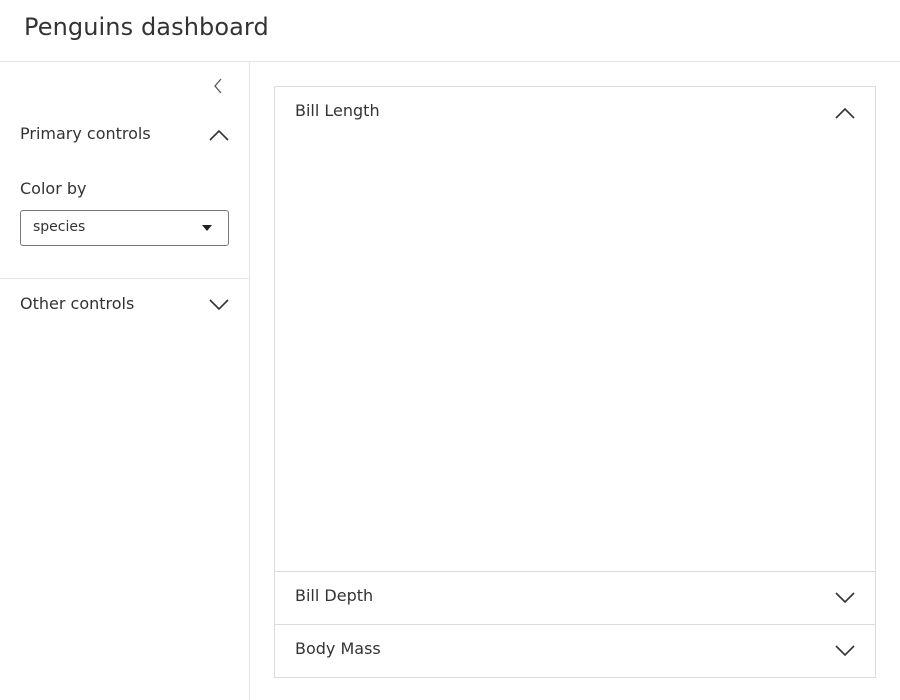  I want to click on page-title: Penguins dashboard, so click(146, 27).